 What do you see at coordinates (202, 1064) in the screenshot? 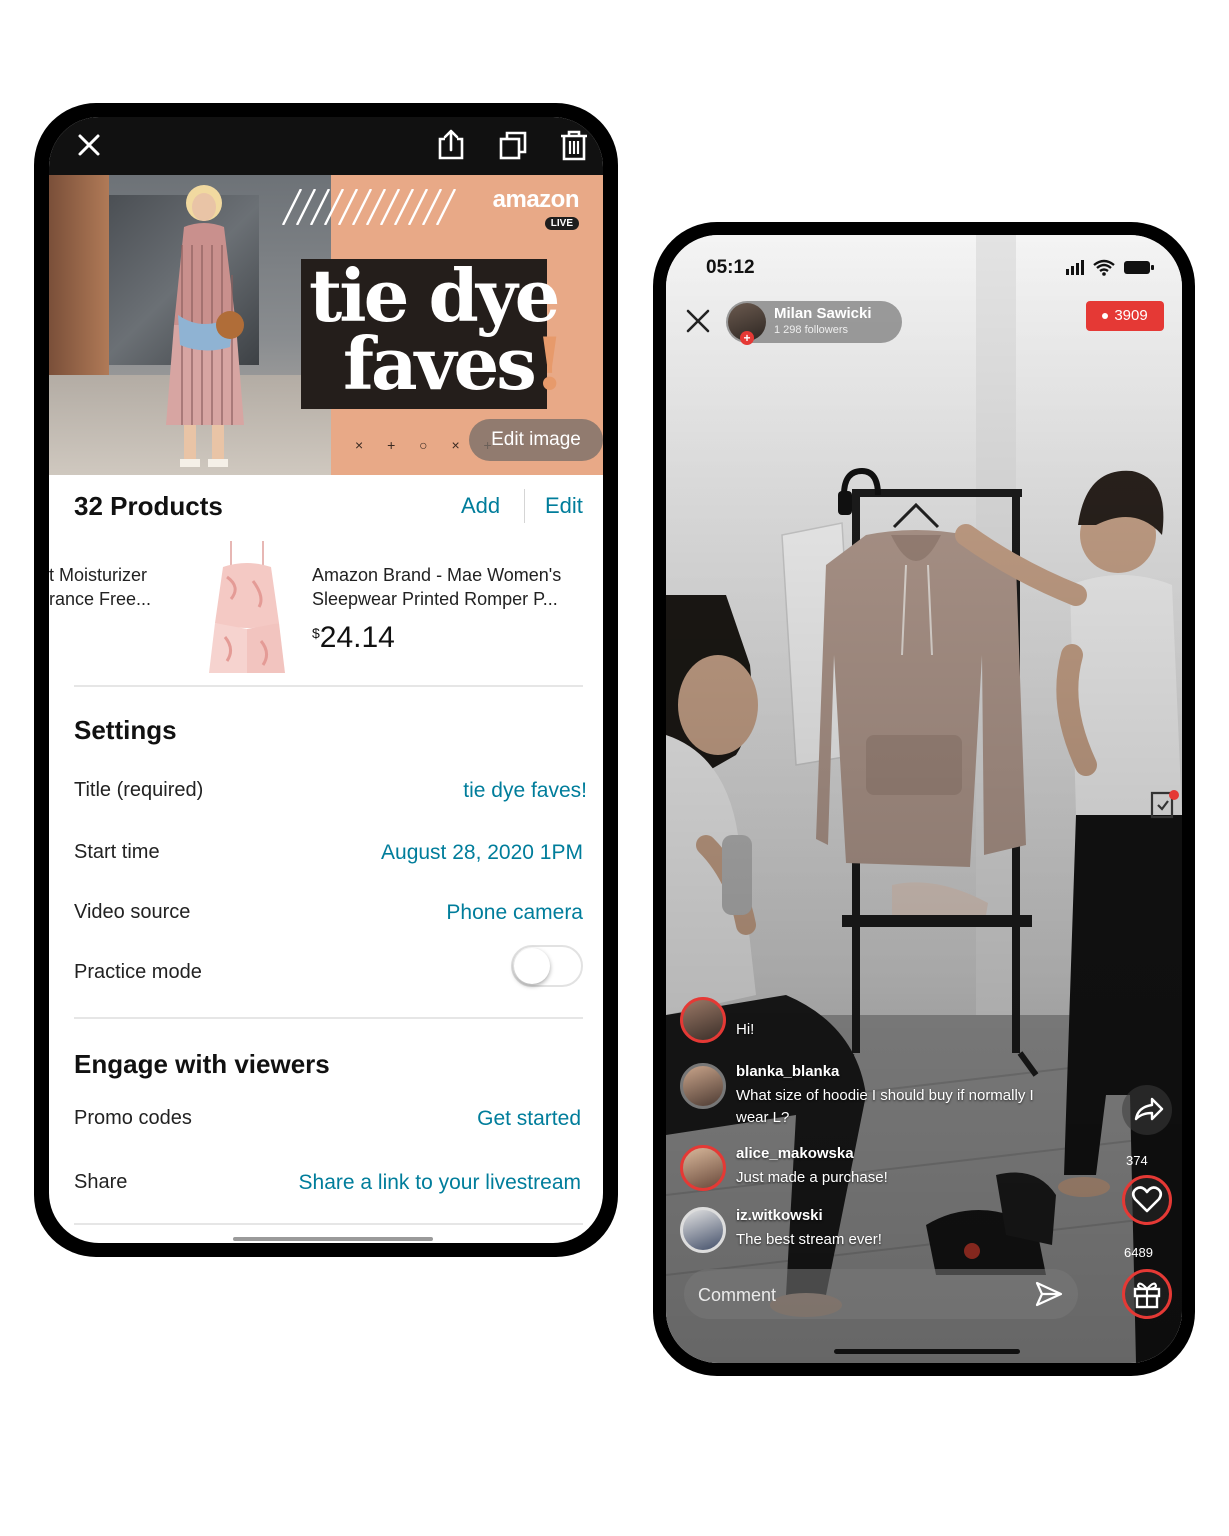
I see `engage-section-title: Engage with viewers` at bounding box center [202, 1064].